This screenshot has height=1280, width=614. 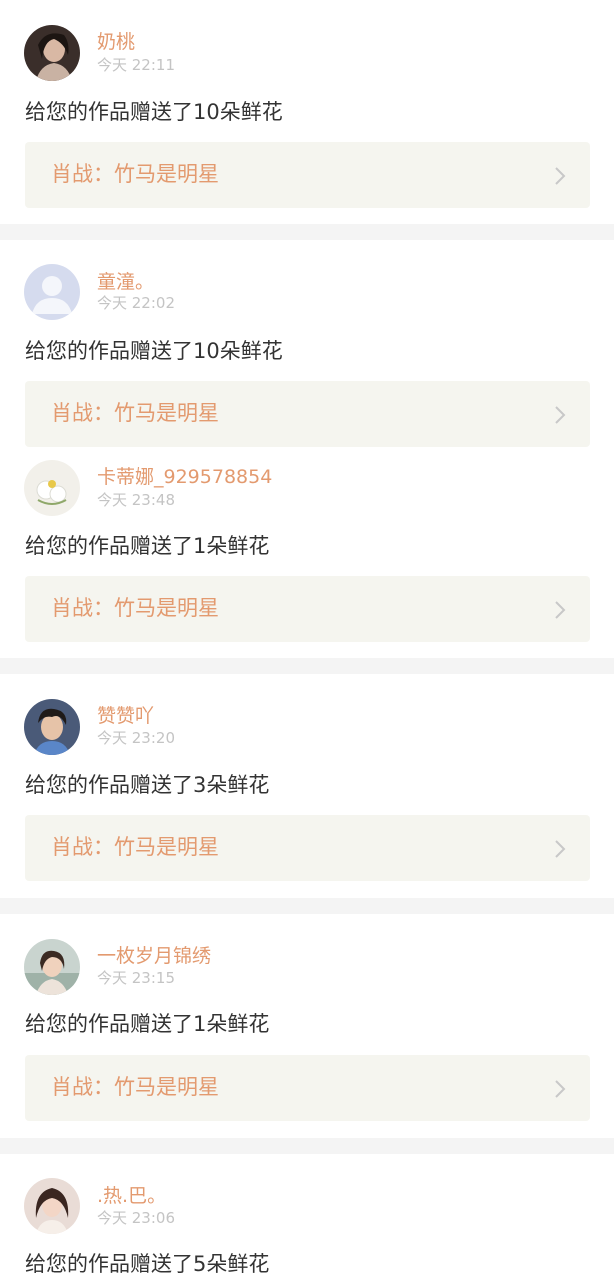 What do you see at coordinates (136, 303) in the screenshot?
I see `timestamp: 今天 22:02` at bounding box center [136, 303].